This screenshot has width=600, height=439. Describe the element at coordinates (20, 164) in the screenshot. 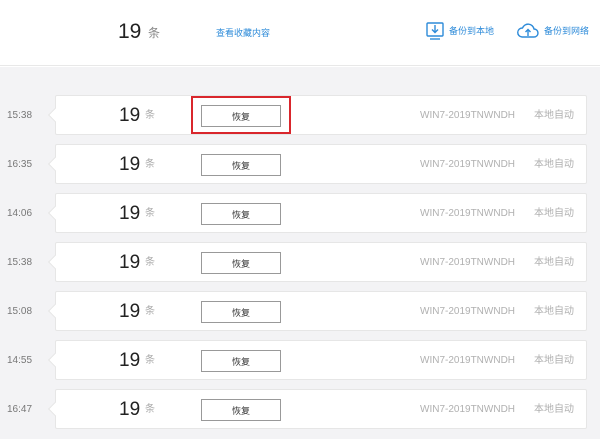

I see `row-time: 16:35` at that location.